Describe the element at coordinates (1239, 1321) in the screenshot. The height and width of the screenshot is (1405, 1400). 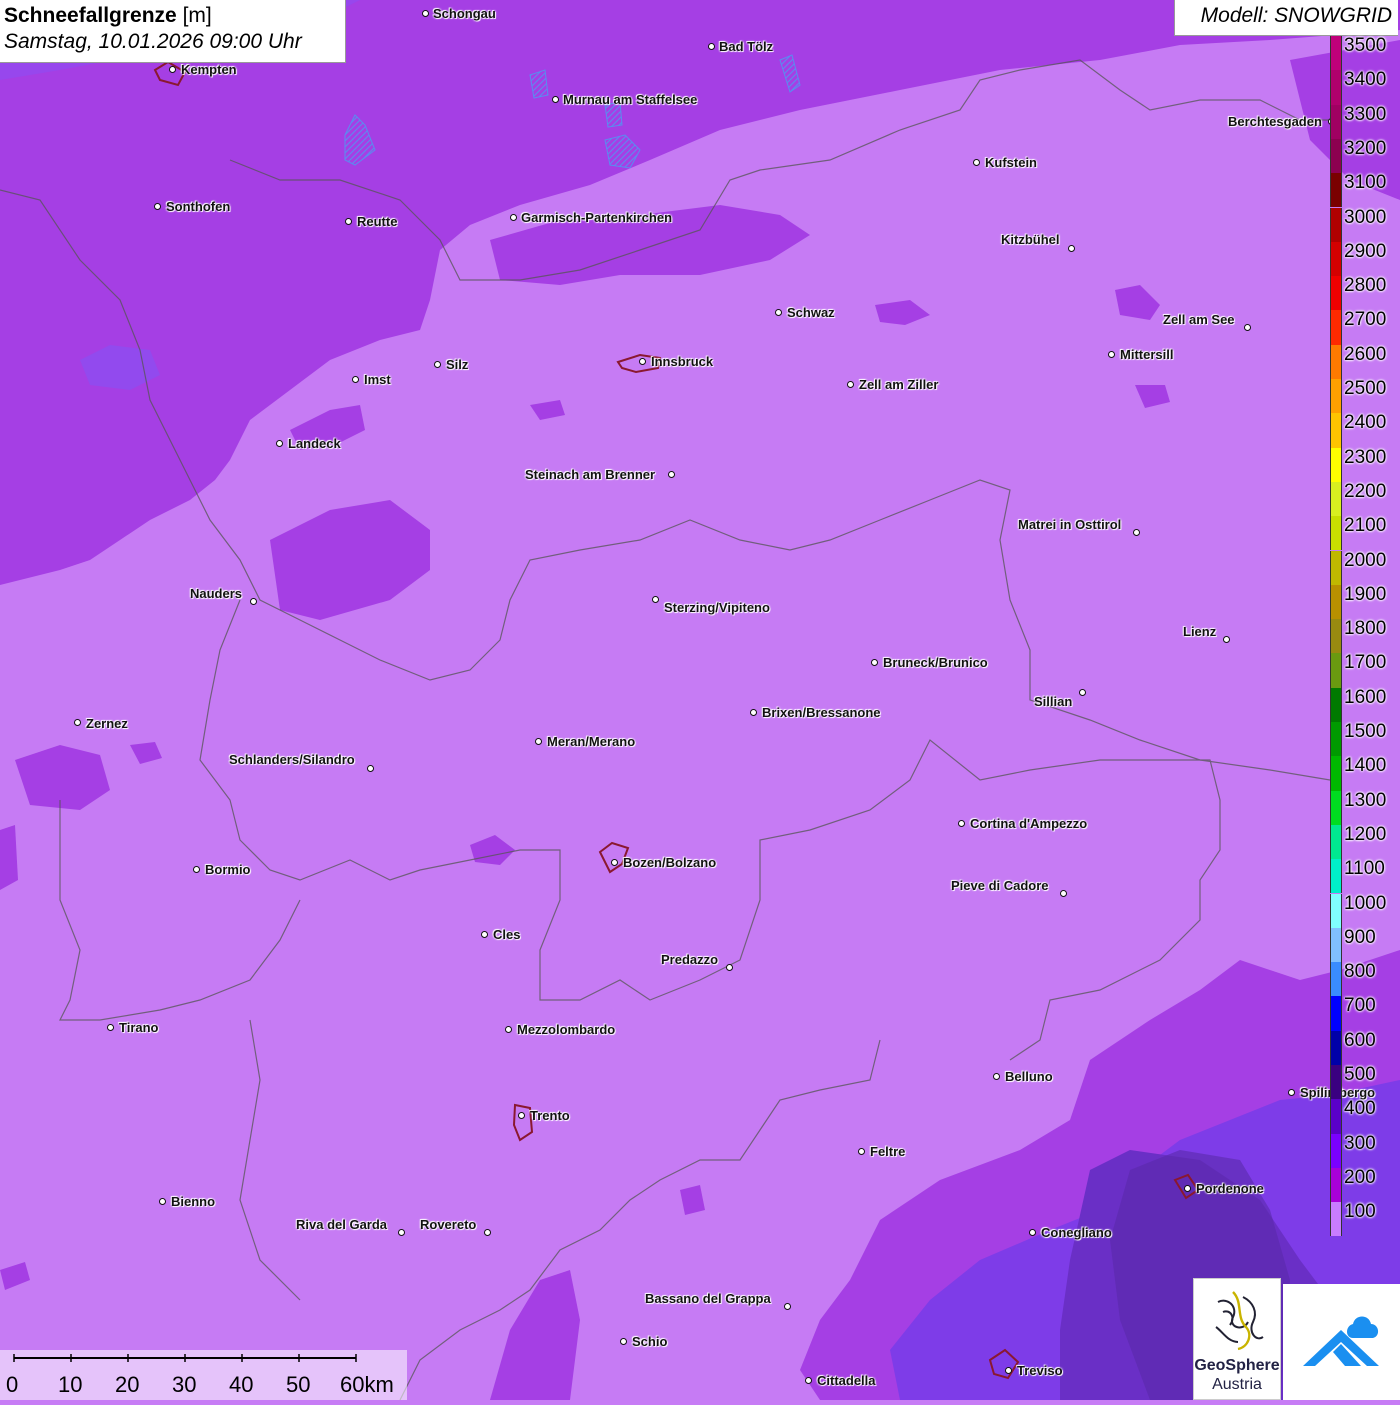
I see `geosphere-emblem-icon` at that location.